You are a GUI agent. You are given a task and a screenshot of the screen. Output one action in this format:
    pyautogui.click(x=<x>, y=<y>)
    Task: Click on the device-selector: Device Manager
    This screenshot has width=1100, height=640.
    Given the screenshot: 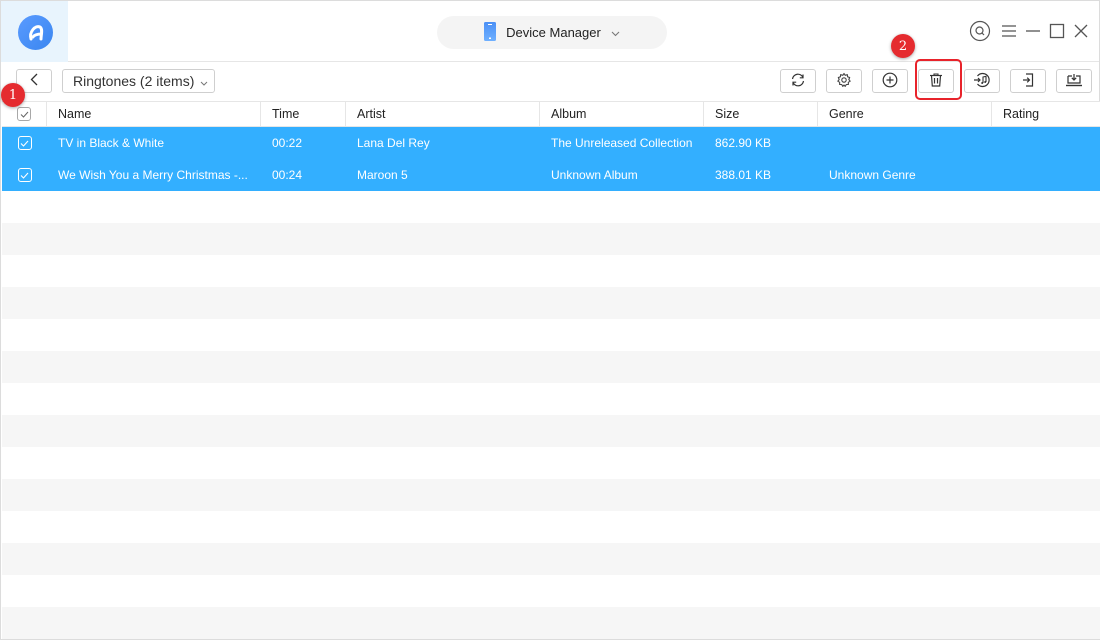 What is the action you would take?
    pyautogui.click(x=552, y=32)
    